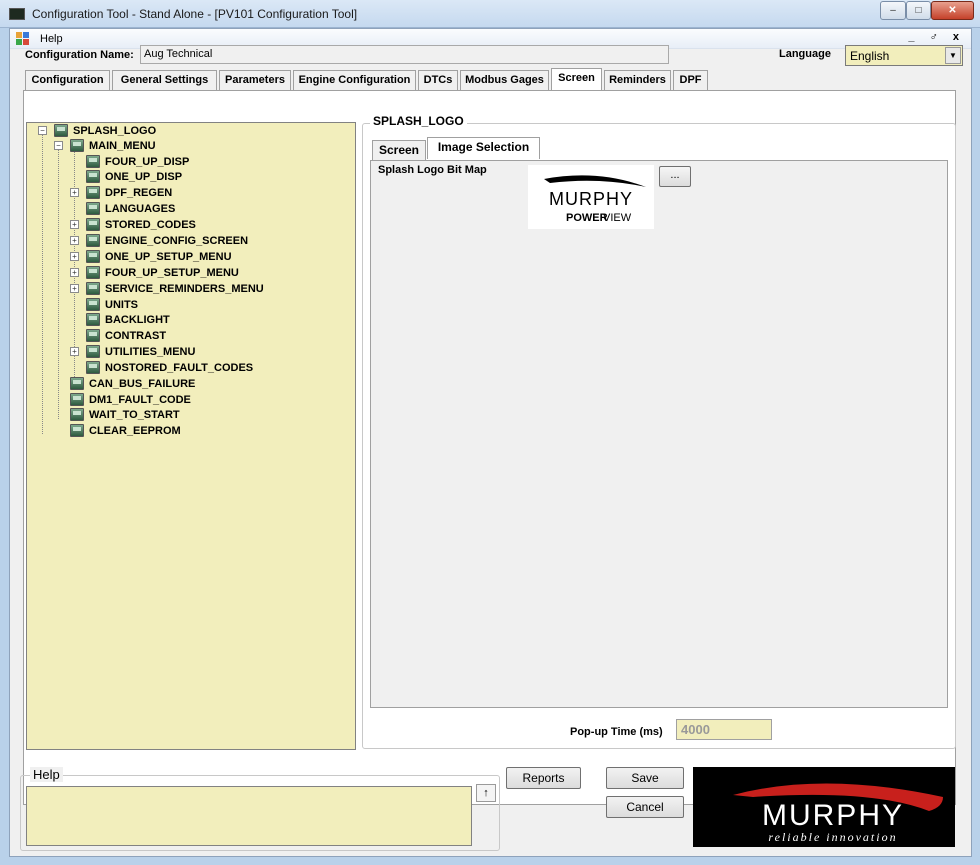  What do you see at coordinates (79, 55) in the screenshot?
I see `configuration-name-label: Configuration Name:` at bounding box center [79, 55].